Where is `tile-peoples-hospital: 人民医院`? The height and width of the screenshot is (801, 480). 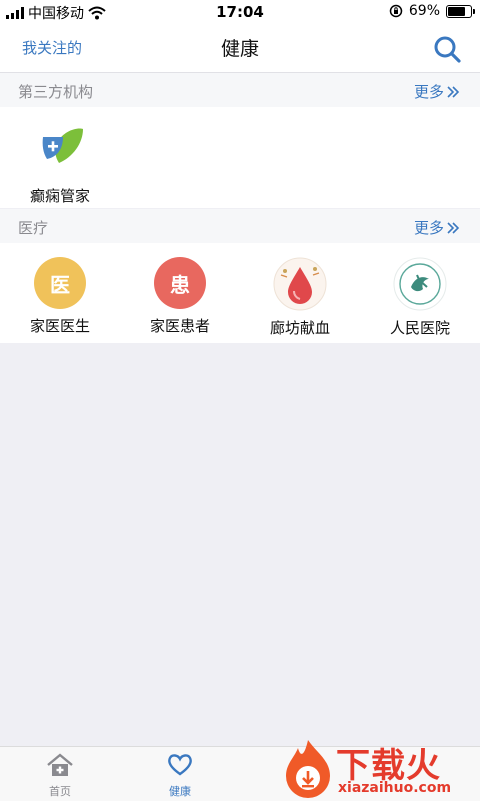 tile-peoples-hospital: 人民医院 is located at coordinates (420, 297).